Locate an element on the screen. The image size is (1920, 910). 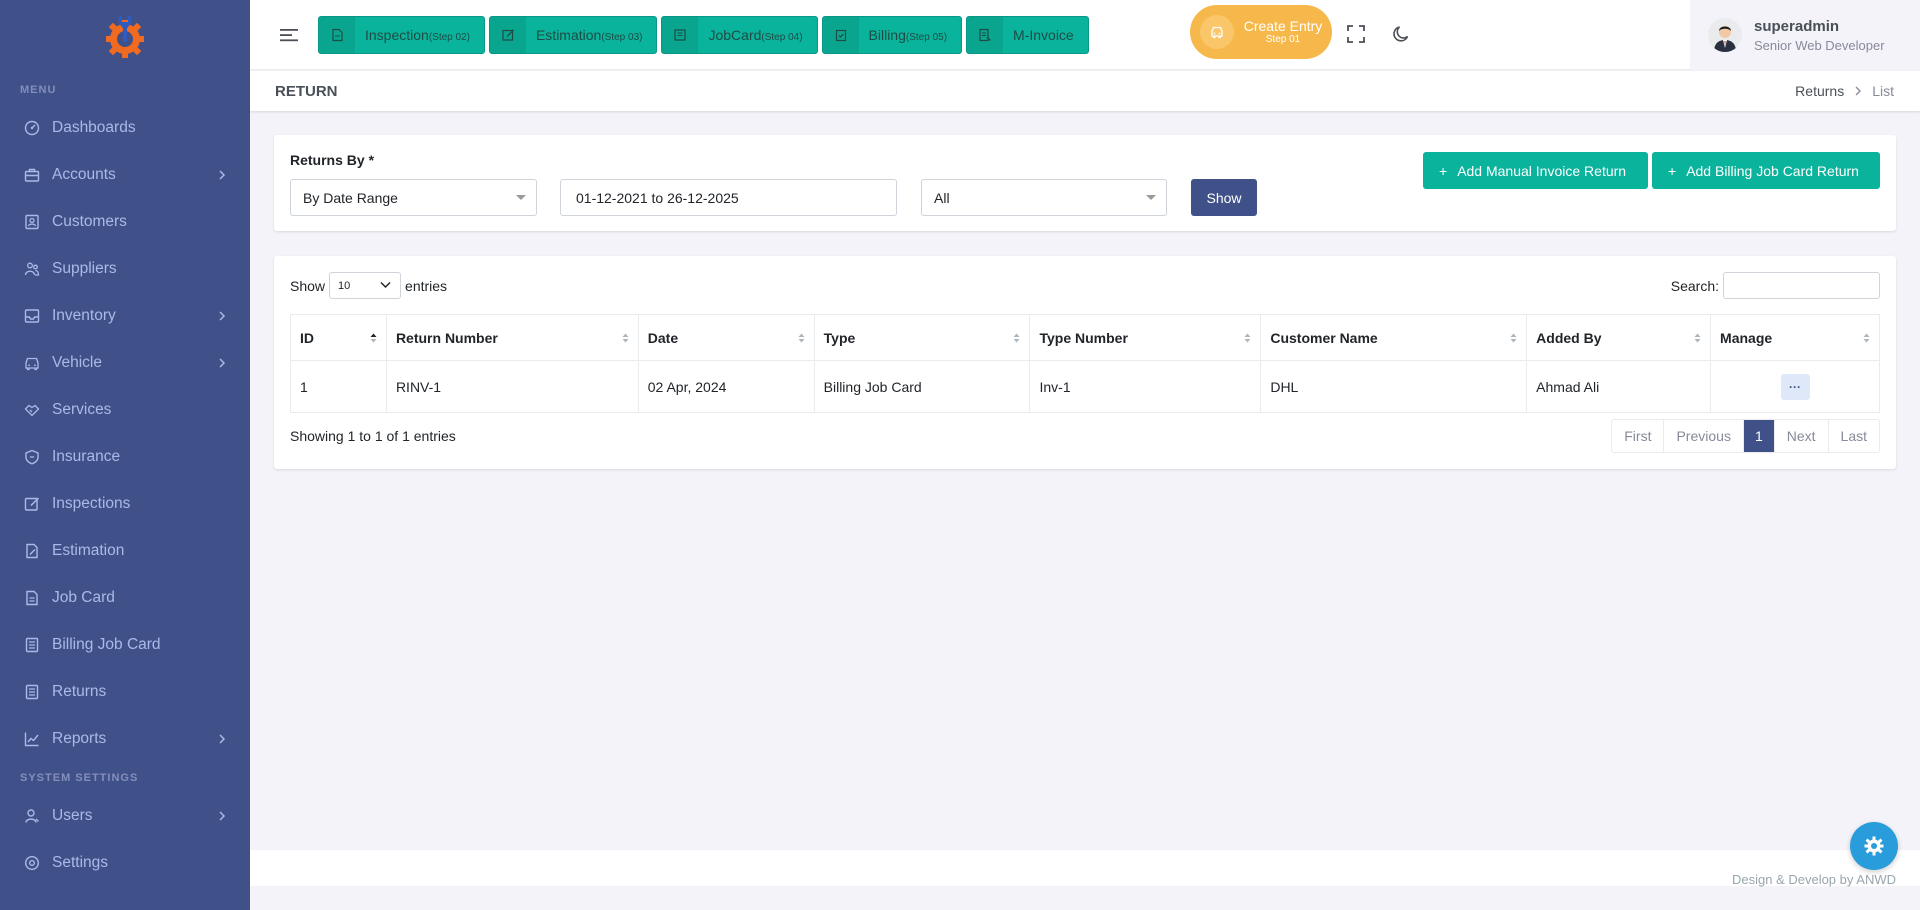
sidebar-item-inventory: Inventory is located at coordinates (125, 315).